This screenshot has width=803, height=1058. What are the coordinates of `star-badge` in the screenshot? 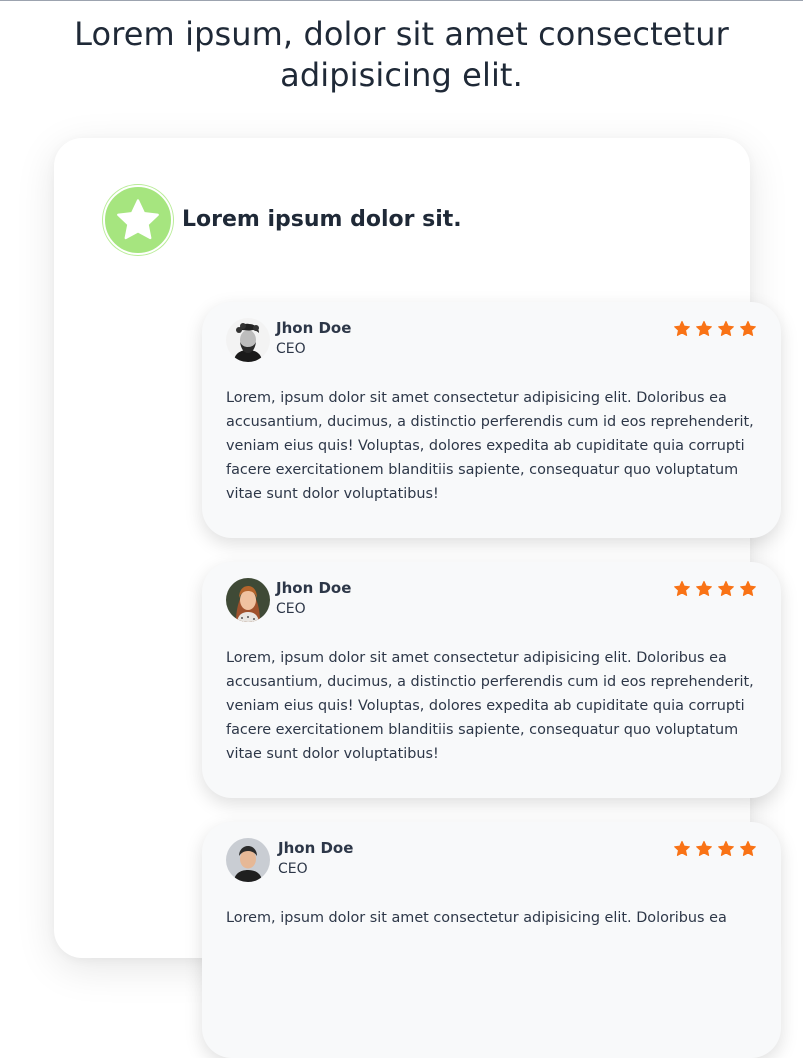 It's located at (138, 220).